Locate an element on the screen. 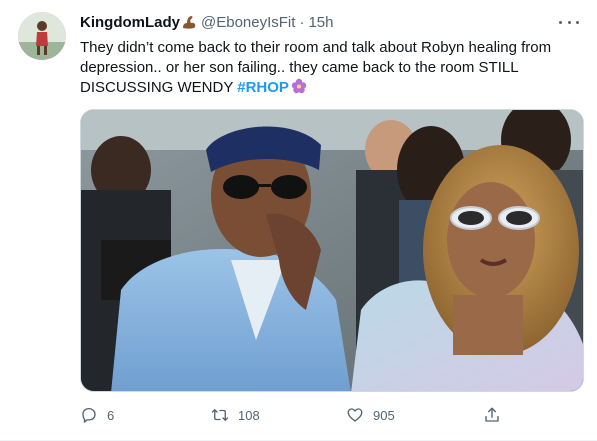 This screenshot has width=597, height=441. reply-button: 6 is located at coordinates (97, 415).